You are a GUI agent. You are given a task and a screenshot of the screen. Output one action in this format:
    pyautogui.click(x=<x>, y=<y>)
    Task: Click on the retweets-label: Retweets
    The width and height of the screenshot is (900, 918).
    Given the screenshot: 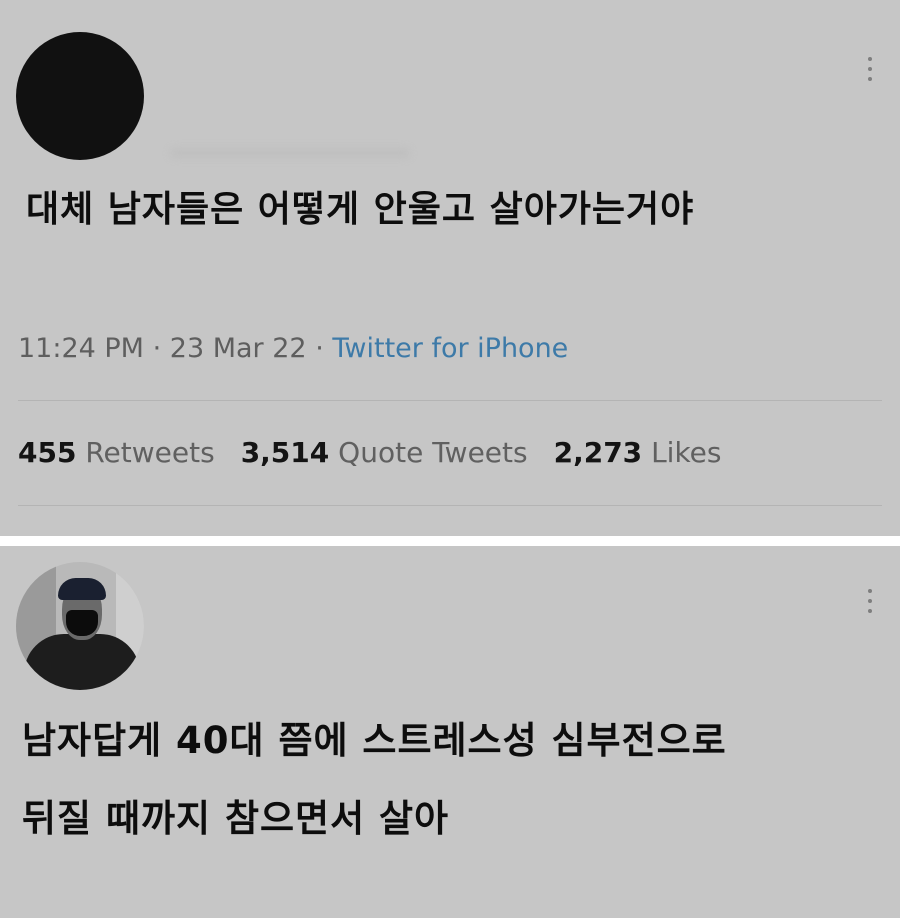 What is the action you would take?
    pyautogui.click(x=150, y=452)
    